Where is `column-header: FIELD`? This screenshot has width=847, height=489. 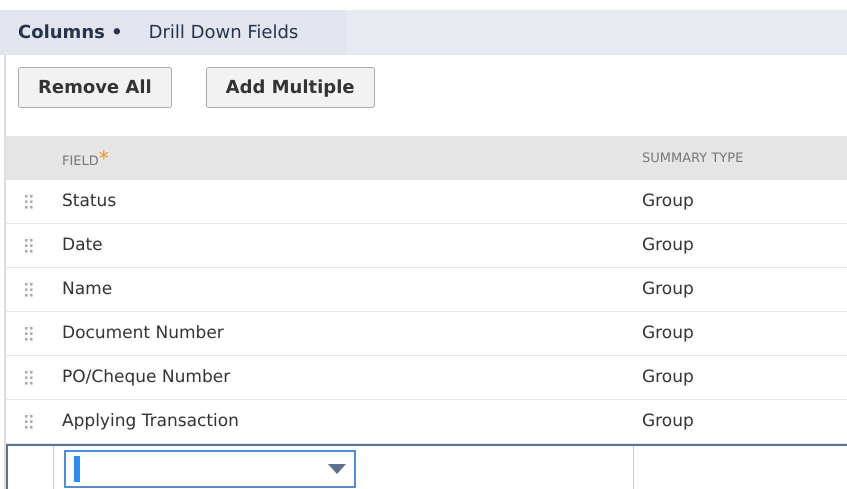
column-header: FIELD is located at coordinates (80, 161).